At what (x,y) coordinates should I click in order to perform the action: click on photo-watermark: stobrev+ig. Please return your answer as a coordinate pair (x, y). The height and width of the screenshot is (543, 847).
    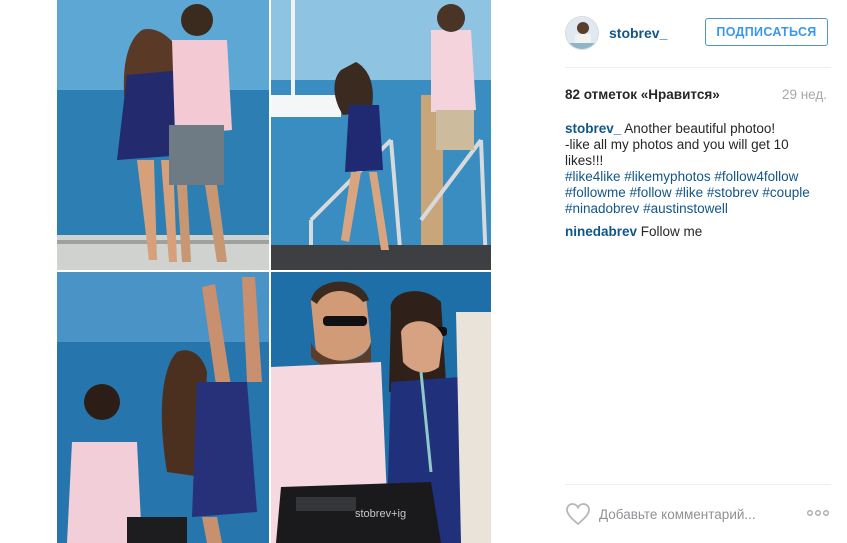
    Looking at the image, I should click on (381, 514).